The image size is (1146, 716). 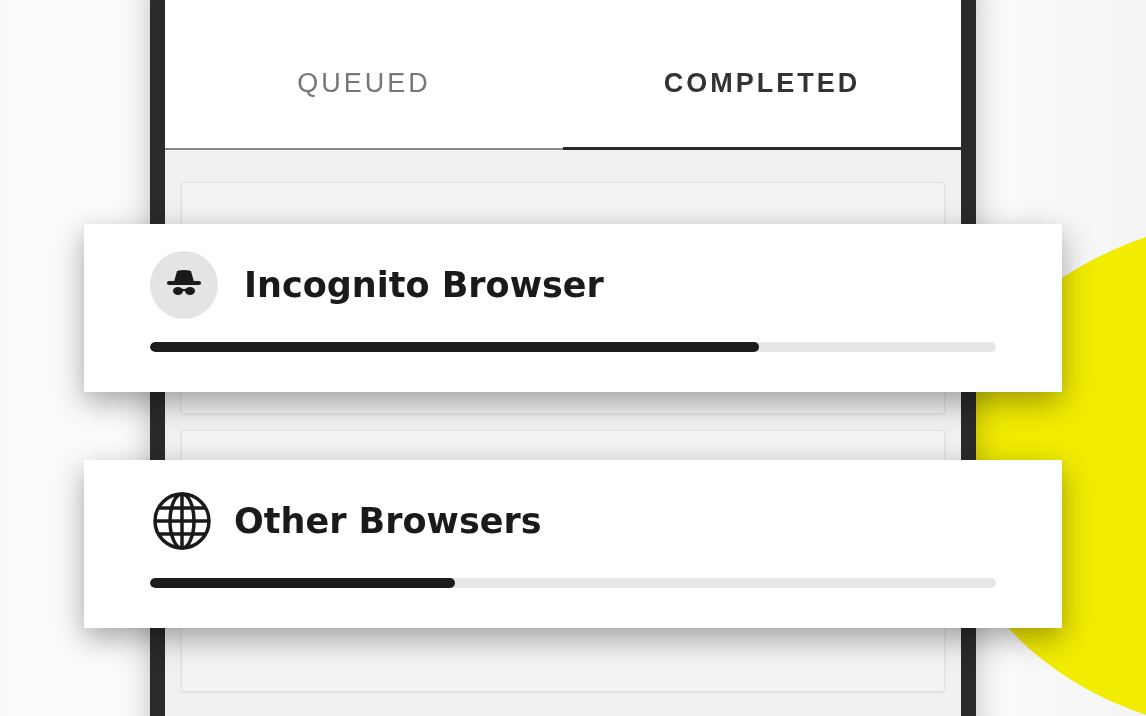 I want to click on browser-name: Other Browsers, so click(x=388, y=521).